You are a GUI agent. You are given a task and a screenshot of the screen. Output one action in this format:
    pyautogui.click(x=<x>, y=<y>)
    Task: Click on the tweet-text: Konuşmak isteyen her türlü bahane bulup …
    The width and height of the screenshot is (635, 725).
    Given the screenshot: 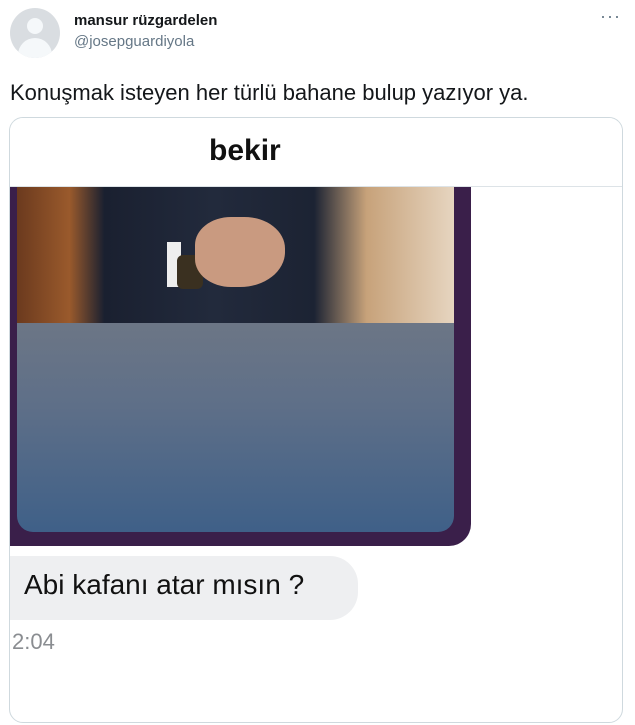 What is the action you would take?
    pyautogui.click(x=269, y=92)
    